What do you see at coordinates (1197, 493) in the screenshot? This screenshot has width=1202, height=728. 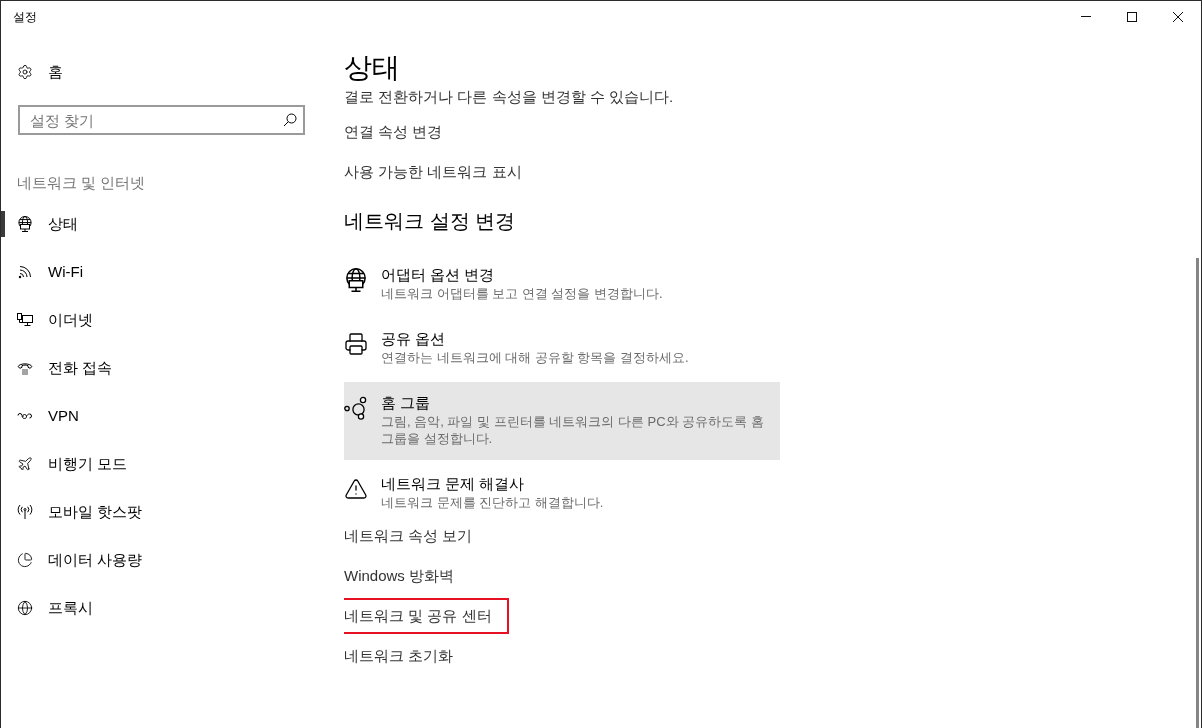 I see `scrollbar-thumb` at bounding box center [1197, 493].